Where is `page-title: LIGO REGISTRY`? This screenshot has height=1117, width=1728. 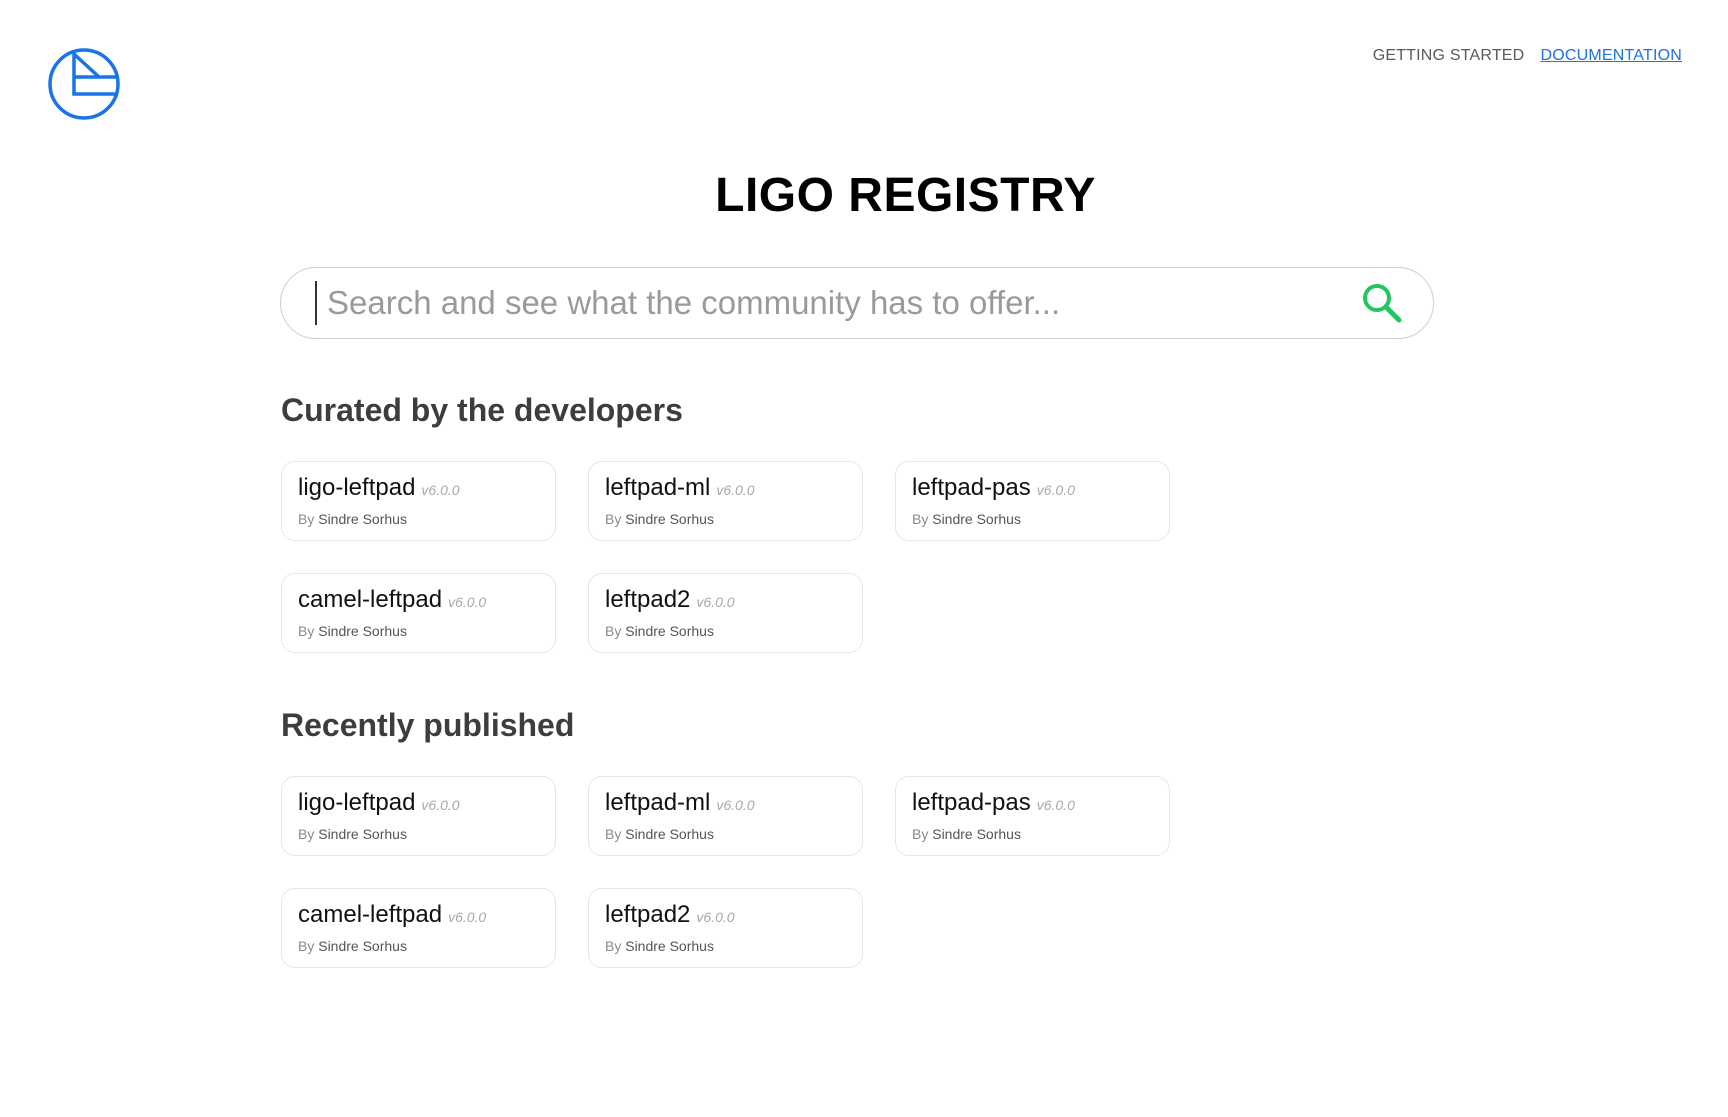
page-title: LIGO REGISTRY is located at coordinates (905, 195).